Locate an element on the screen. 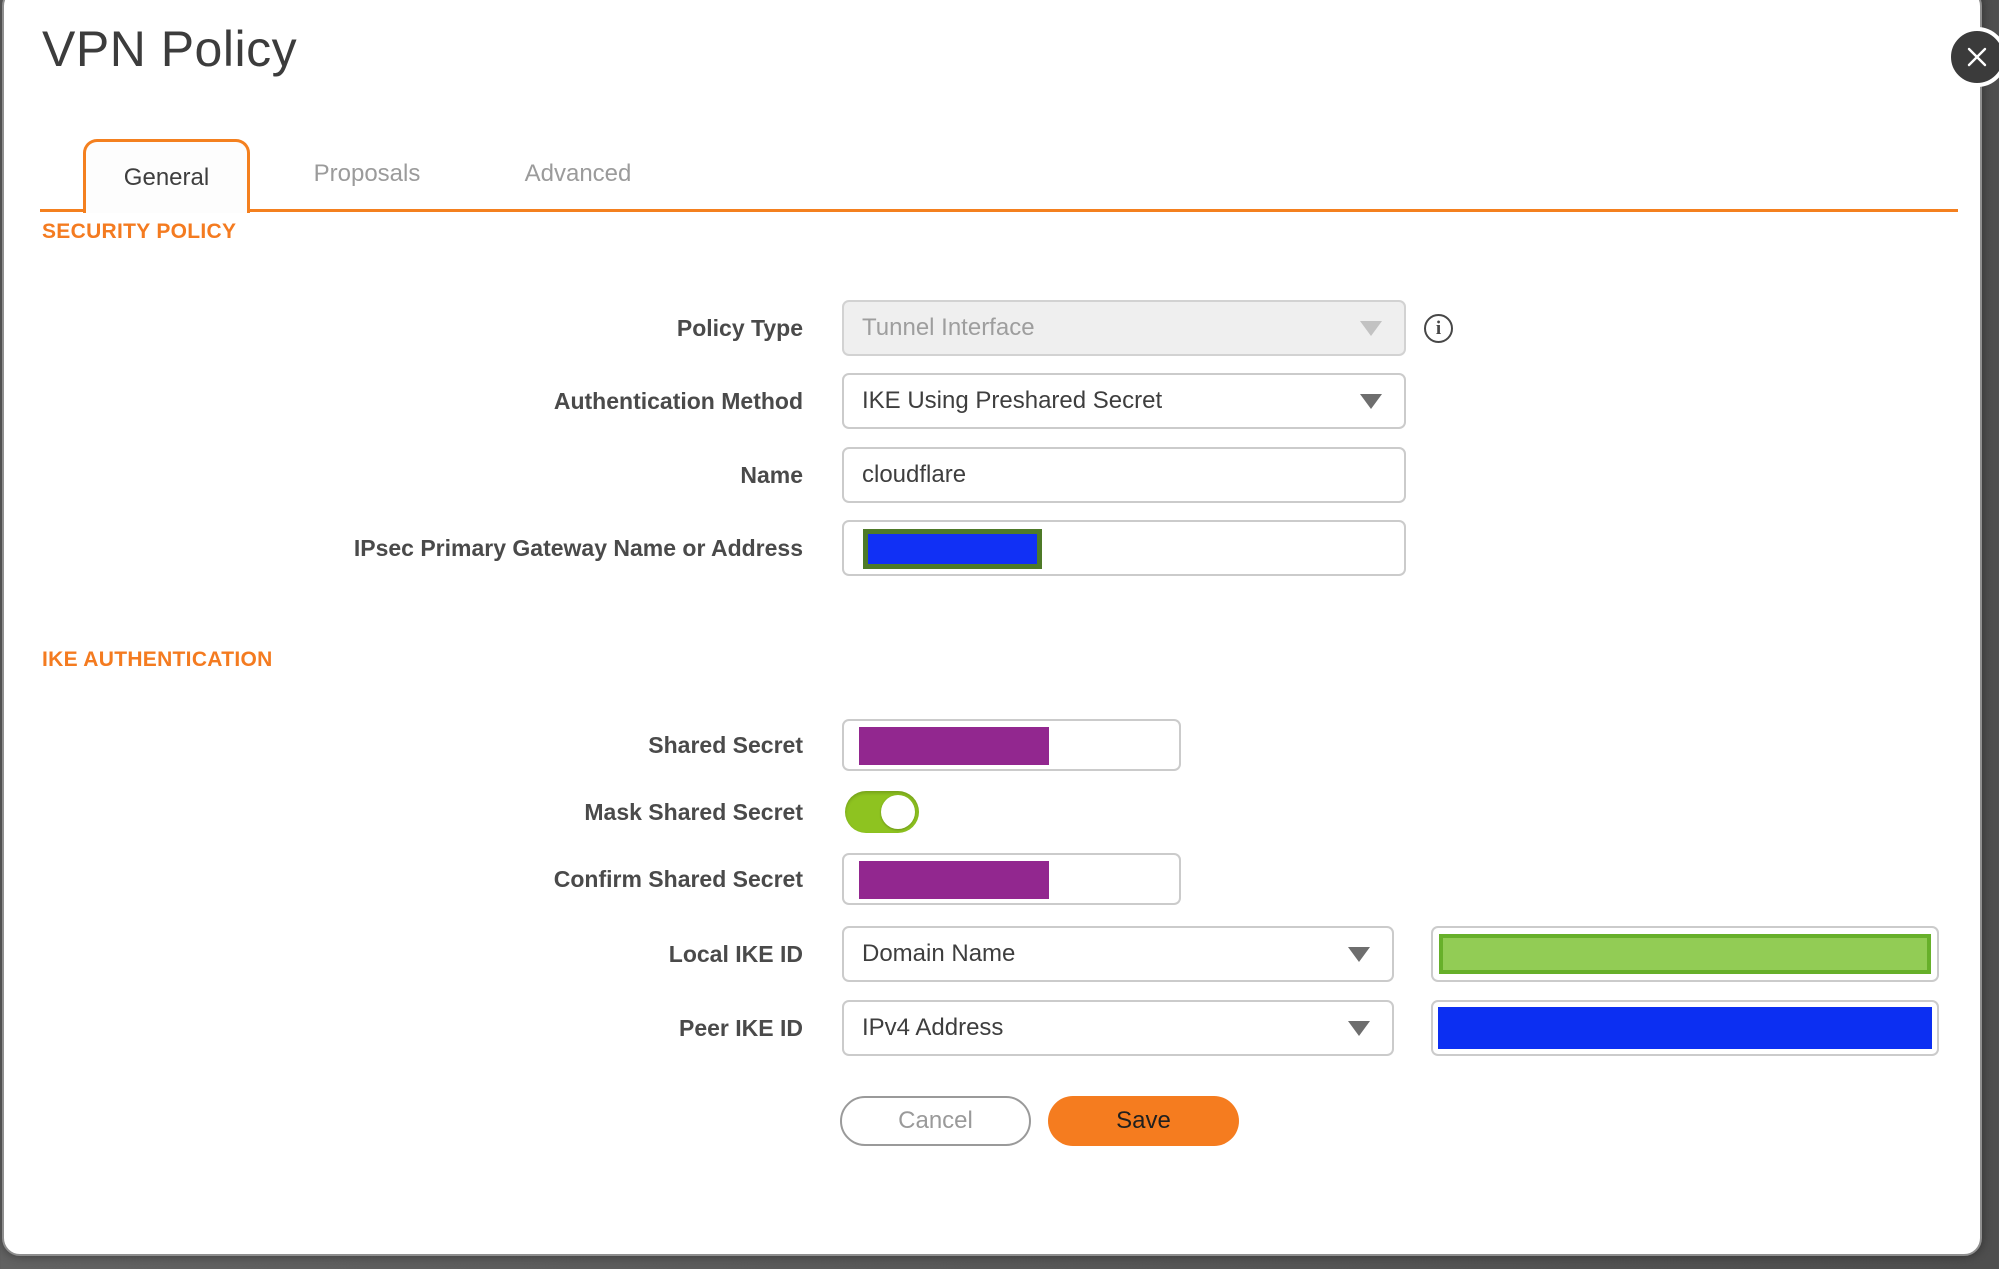 Image resolution: width=1999 pixels, height=1269 pixels. tab-advanced-label: Advanced is located at coordinates (578, 173).